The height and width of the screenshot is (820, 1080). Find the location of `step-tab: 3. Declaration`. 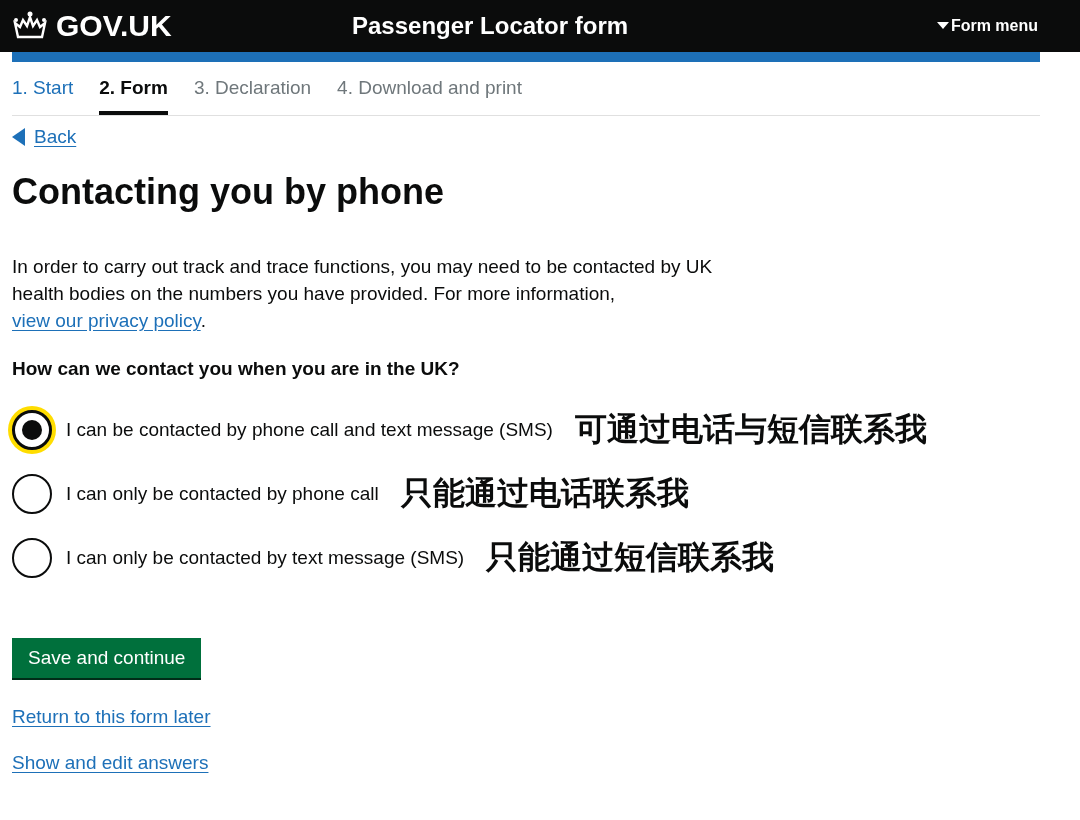

step-tab: 3. Declaration is located at coordinates (252, 96).